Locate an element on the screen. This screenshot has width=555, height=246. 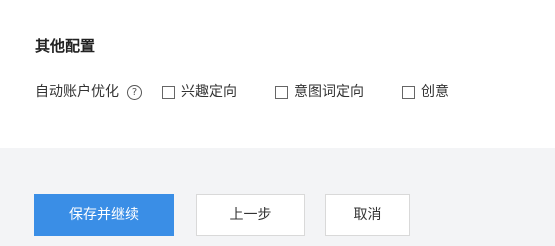
option-creative-label: 创意 is located at coordinates (435, 92).